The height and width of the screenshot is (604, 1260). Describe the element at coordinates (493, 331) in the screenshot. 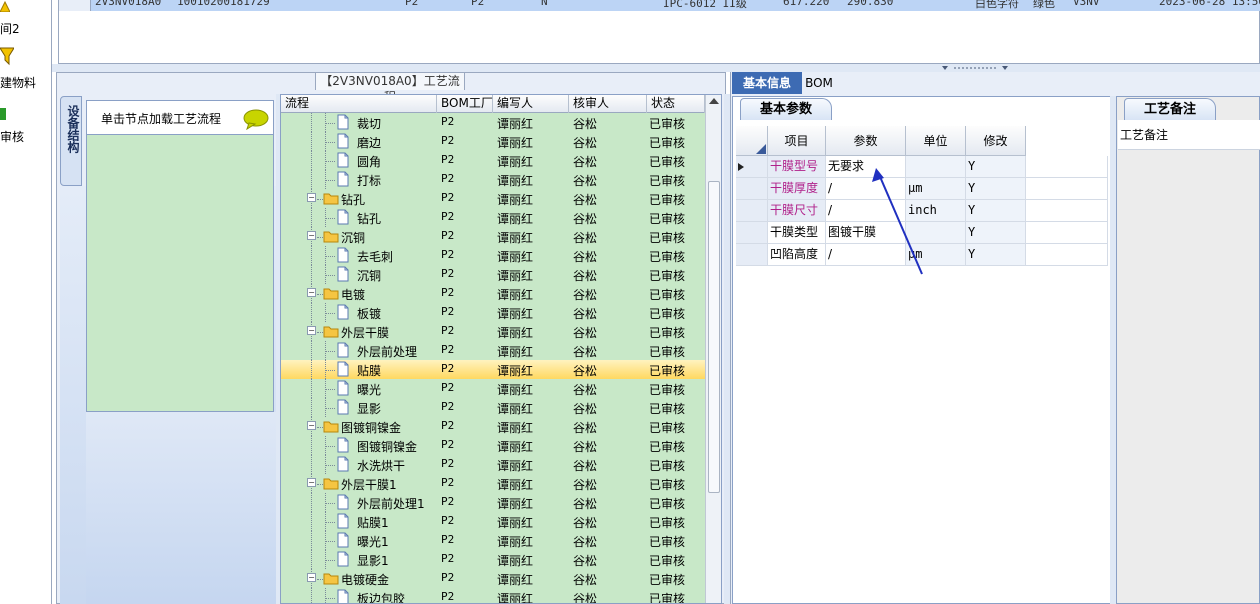

I see `table-row: − 外层干膜 P2 谭丽红 谷松 已审核` at that location.